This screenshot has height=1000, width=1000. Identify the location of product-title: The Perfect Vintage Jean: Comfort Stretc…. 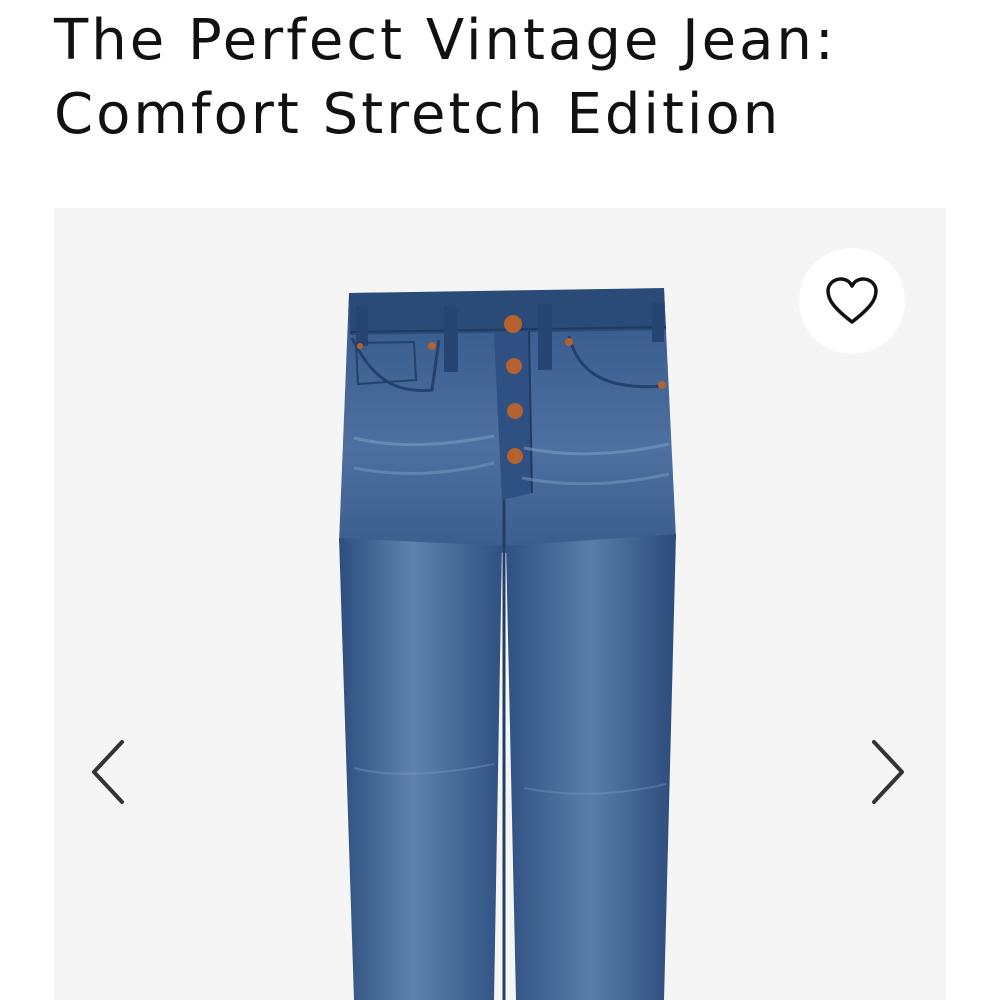
(504, 78).